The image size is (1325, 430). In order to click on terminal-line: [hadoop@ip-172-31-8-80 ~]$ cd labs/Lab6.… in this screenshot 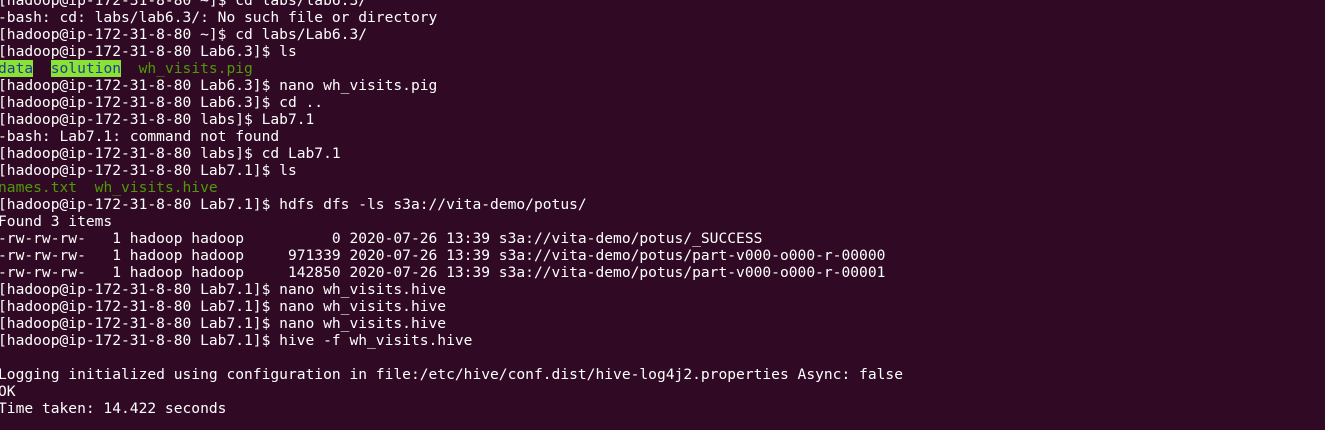, I will do `click(184, 34)`.